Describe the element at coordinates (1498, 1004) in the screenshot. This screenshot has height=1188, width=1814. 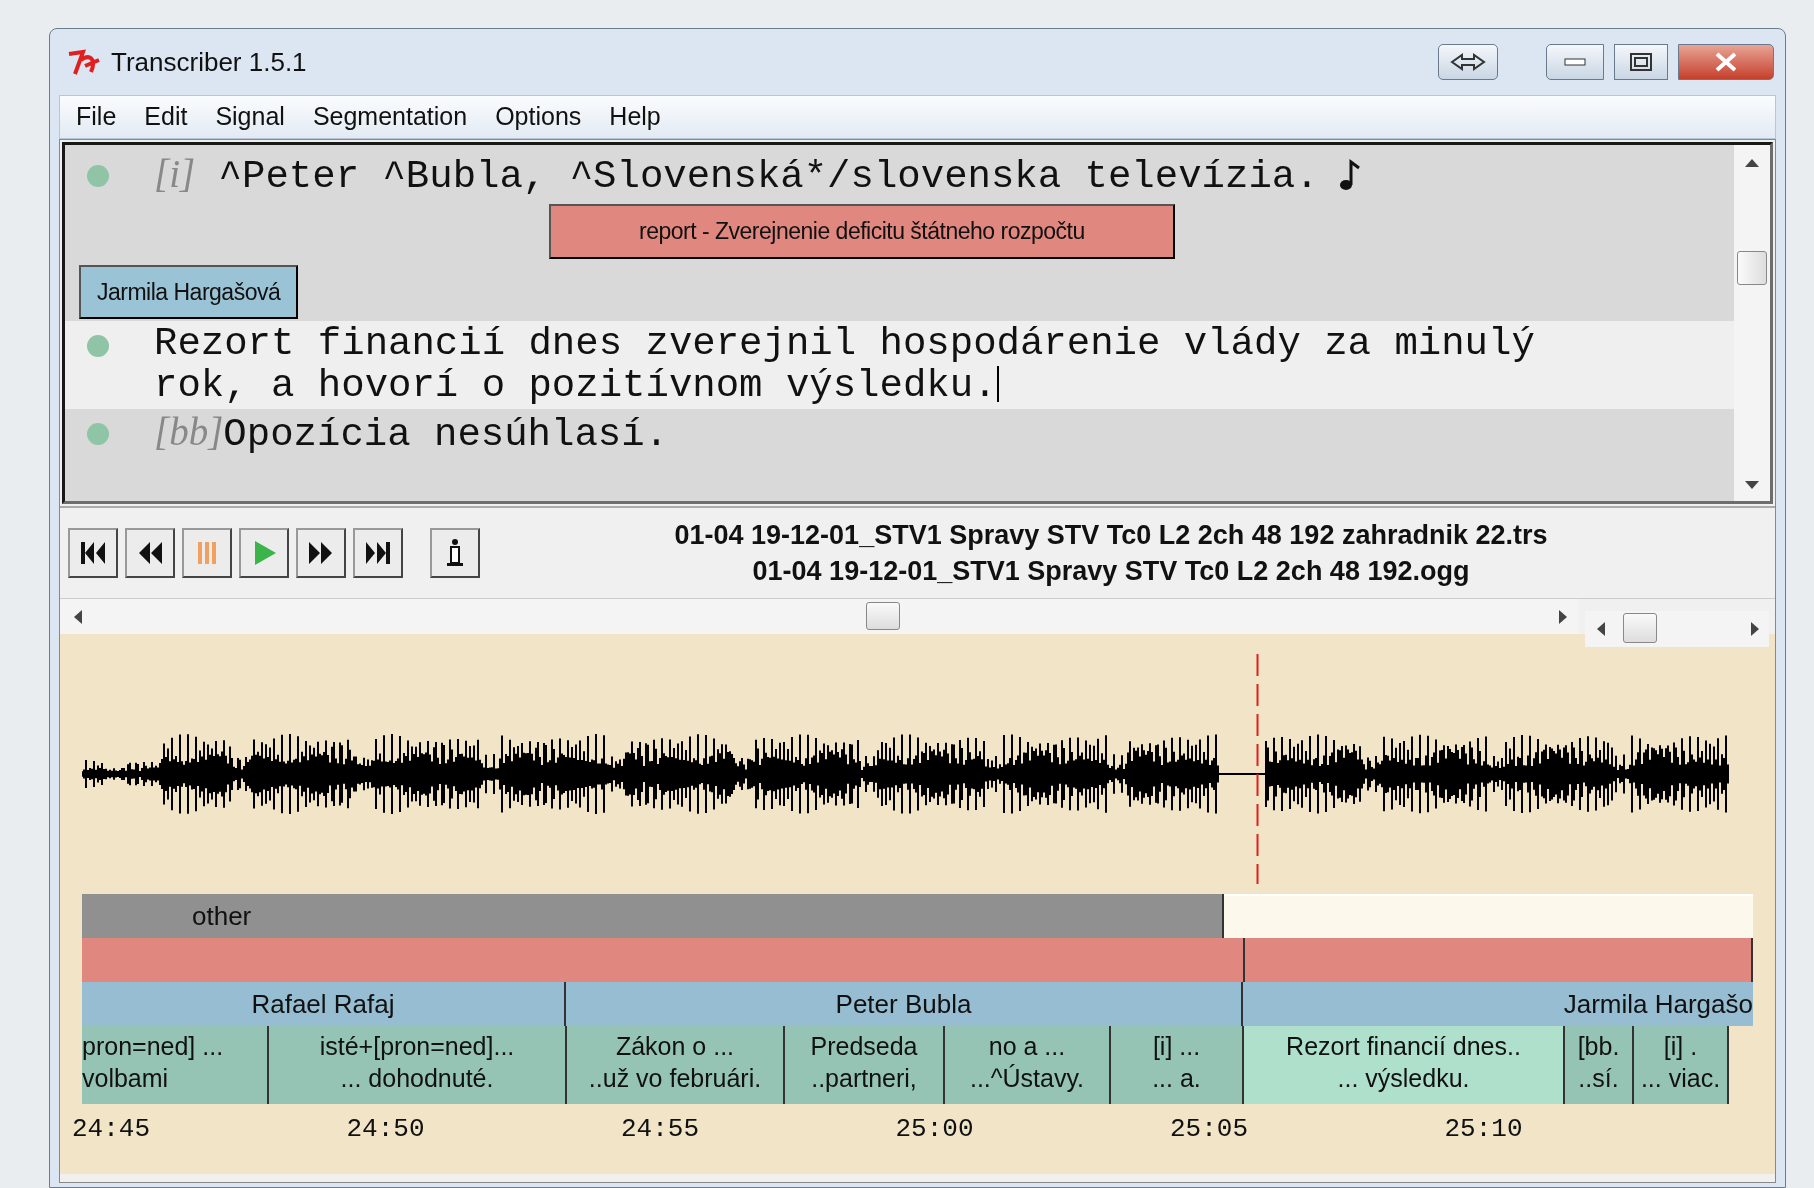
I see `speaker-bar: Jarmila Hargašo` at that location.